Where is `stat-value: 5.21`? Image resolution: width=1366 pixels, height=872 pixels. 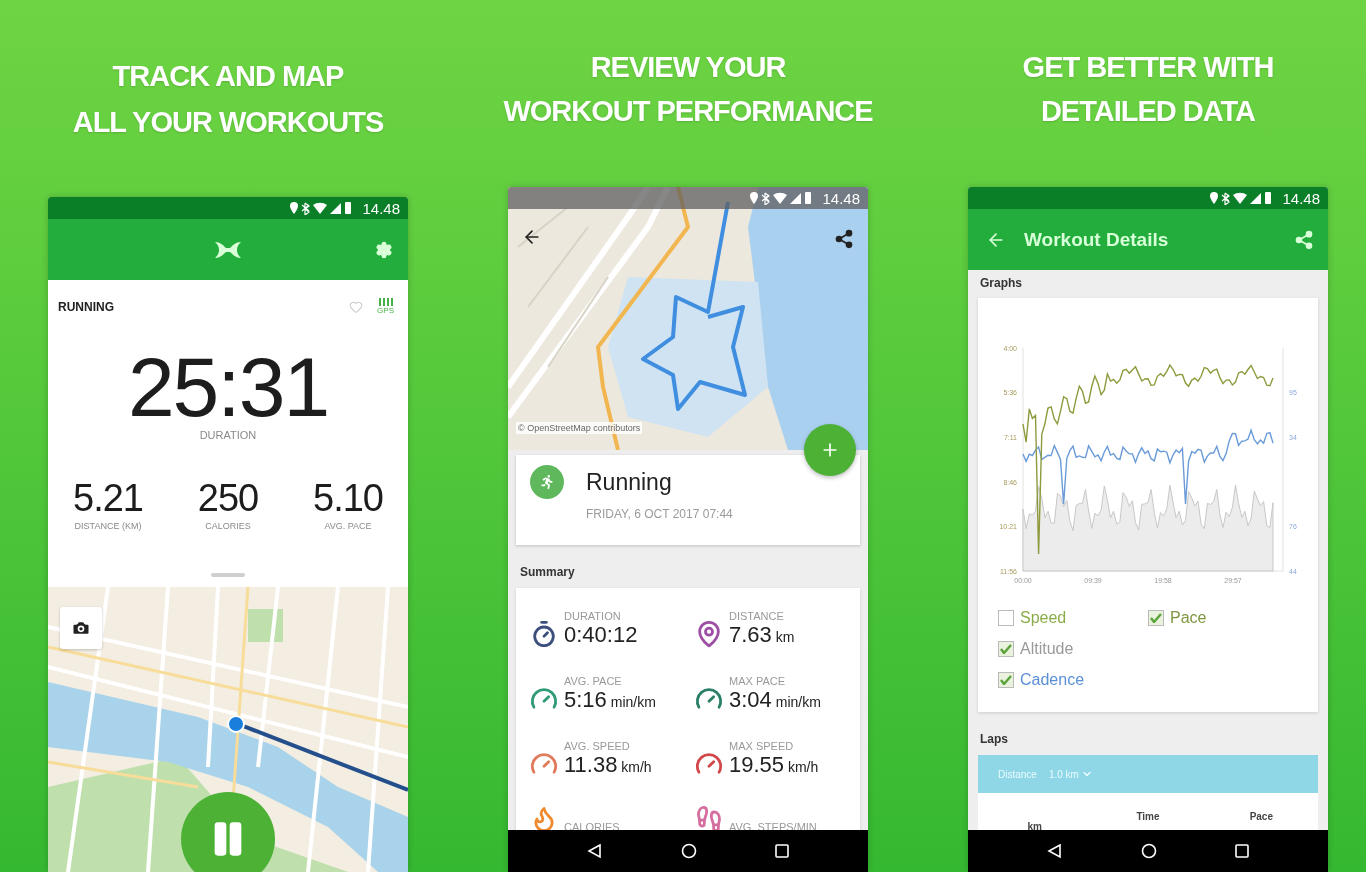 stat-value: 5.21 is located at coordinates (108, 498).